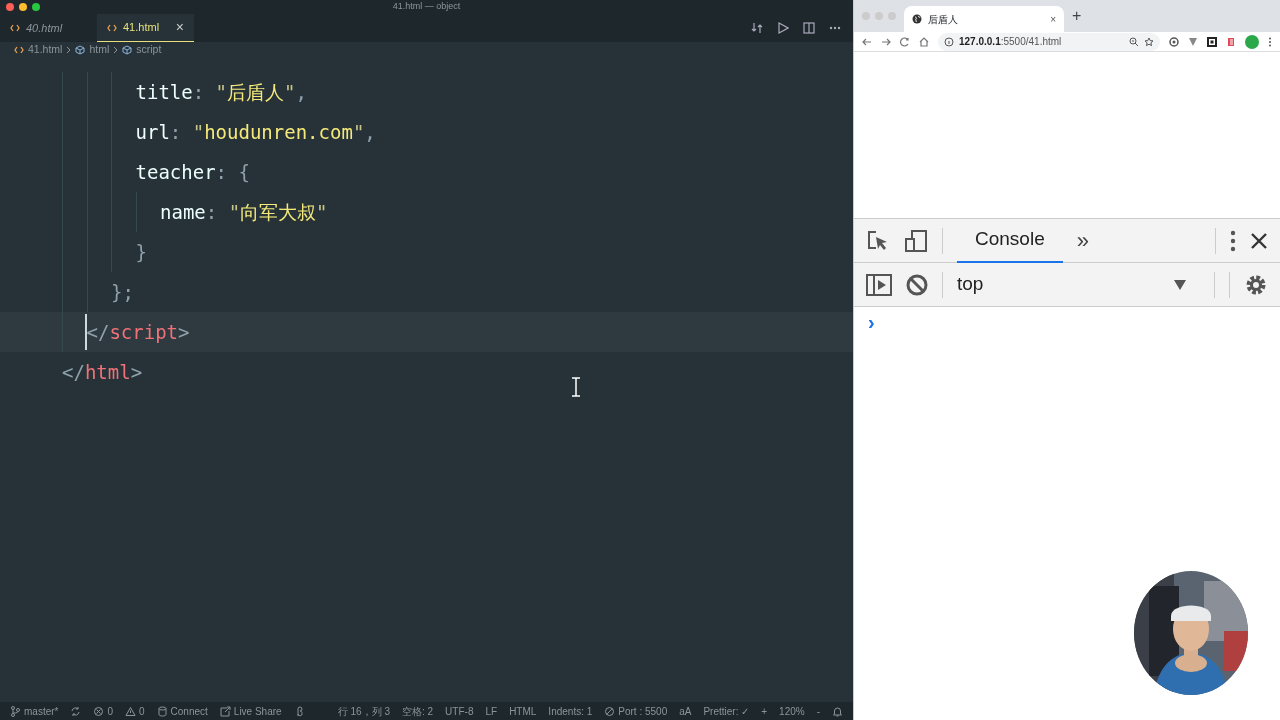  Describe the element at coordinates (122, 292) in the screenshot. I see `code-line: };` at that location.